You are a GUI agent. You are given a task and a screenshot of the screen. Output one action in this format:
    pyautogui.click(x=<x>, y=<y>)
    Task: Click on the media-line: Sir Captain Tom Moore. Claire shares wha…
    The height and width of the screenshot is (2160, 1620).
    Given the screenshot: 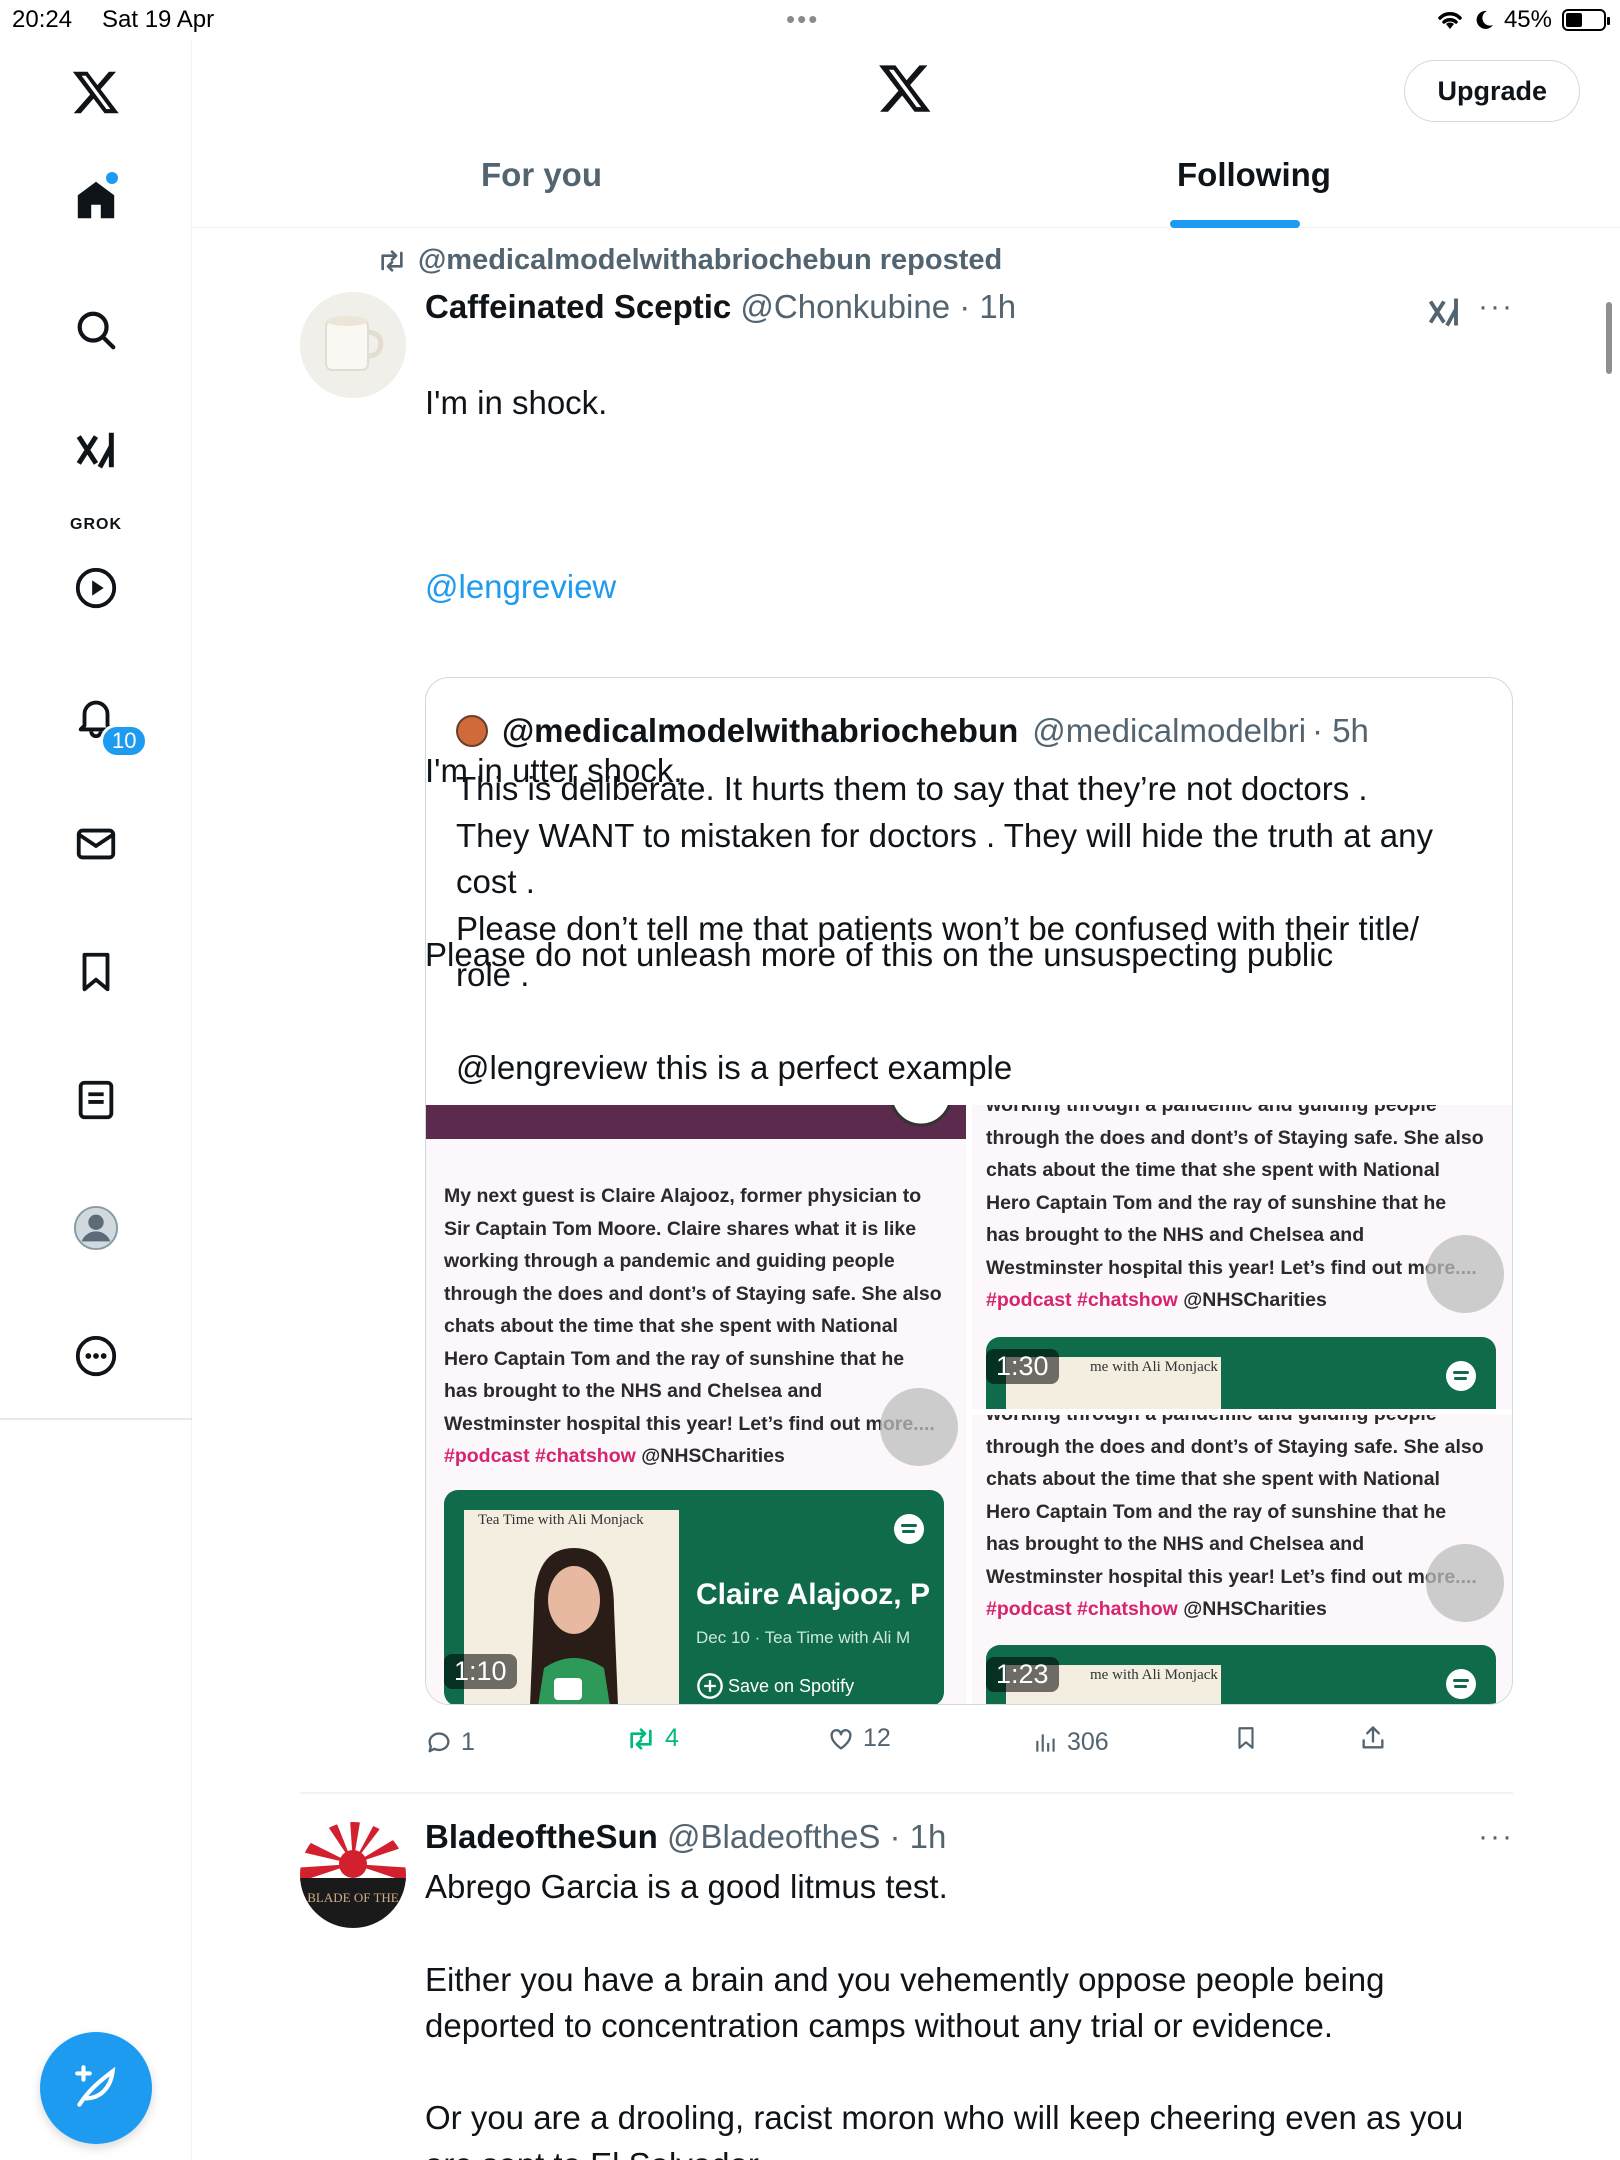 What is the action you would take?
    pyautogui.click(x=680, y=1228)
    